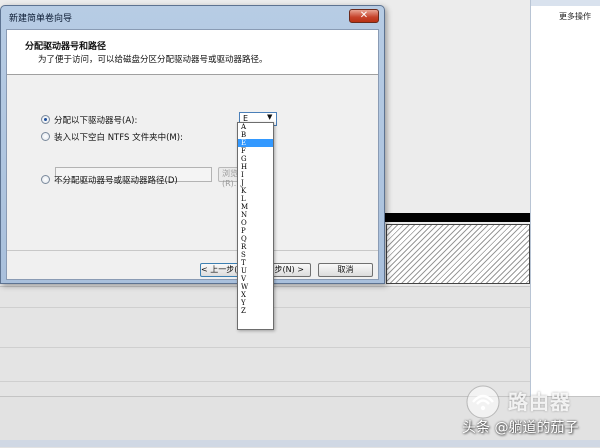  Describe the element at coordinates (255, 239) in the screenshot. I see `drive-letter-option: Q` at that location.